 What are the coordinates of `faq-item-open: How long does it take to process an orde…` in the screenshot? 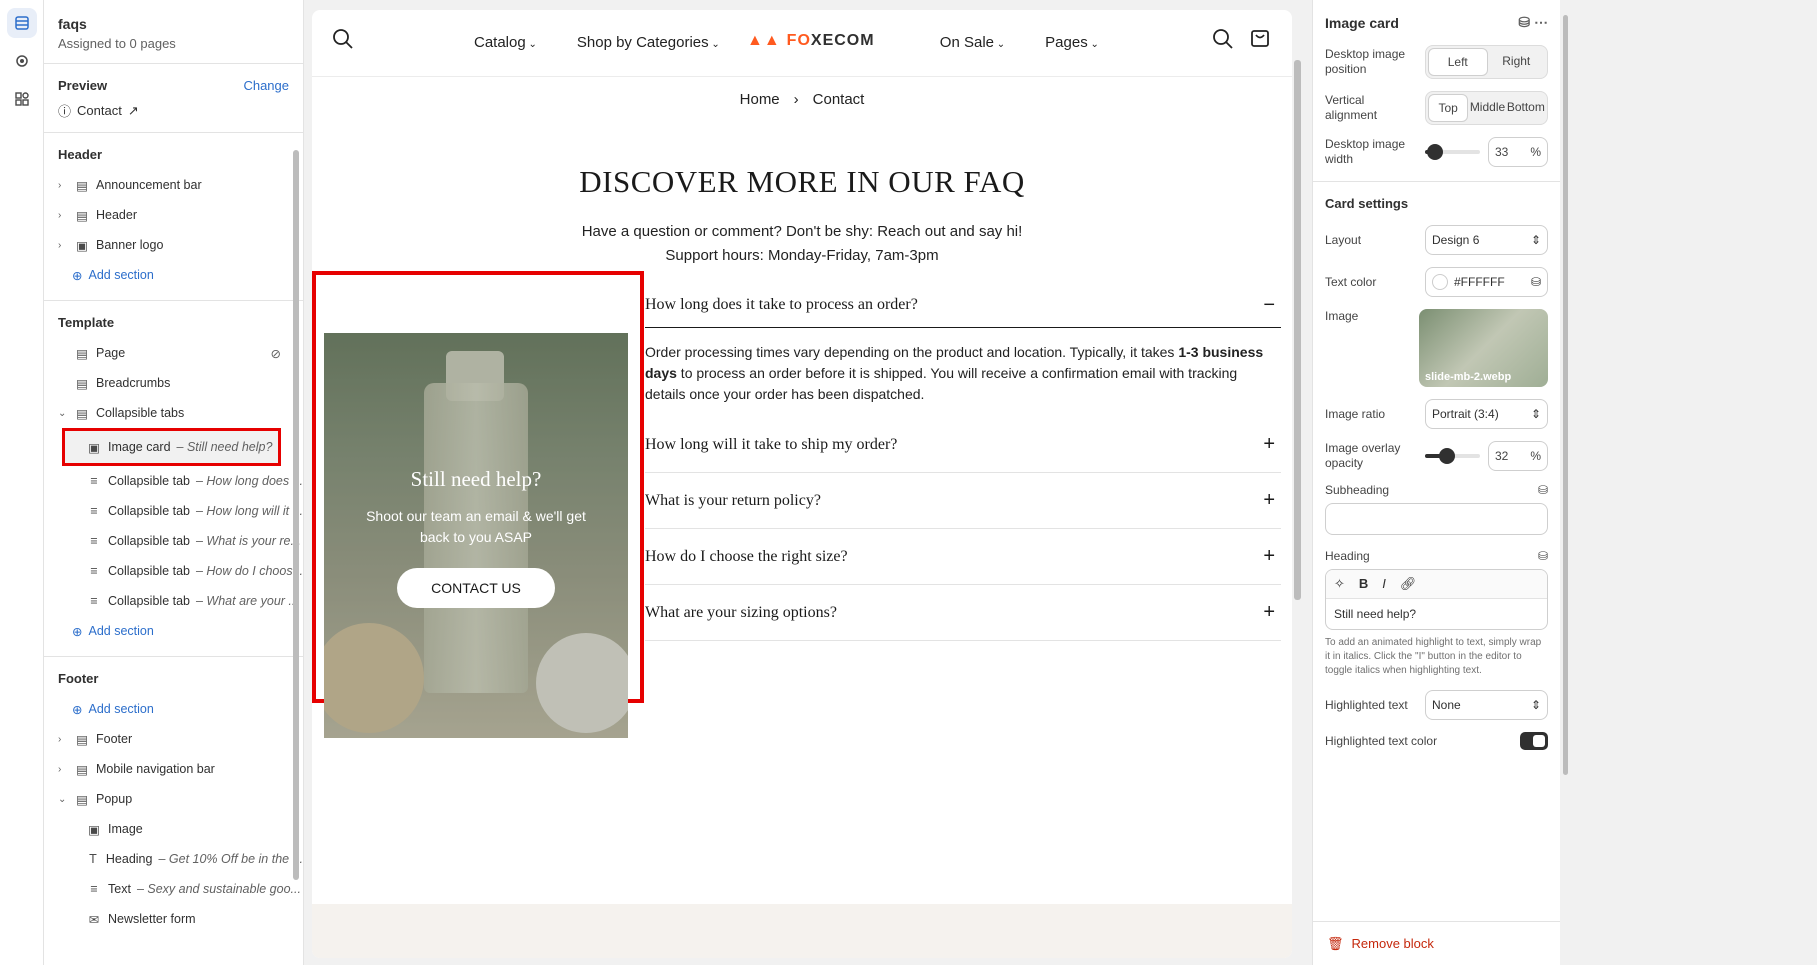 It's located at (963, 305).